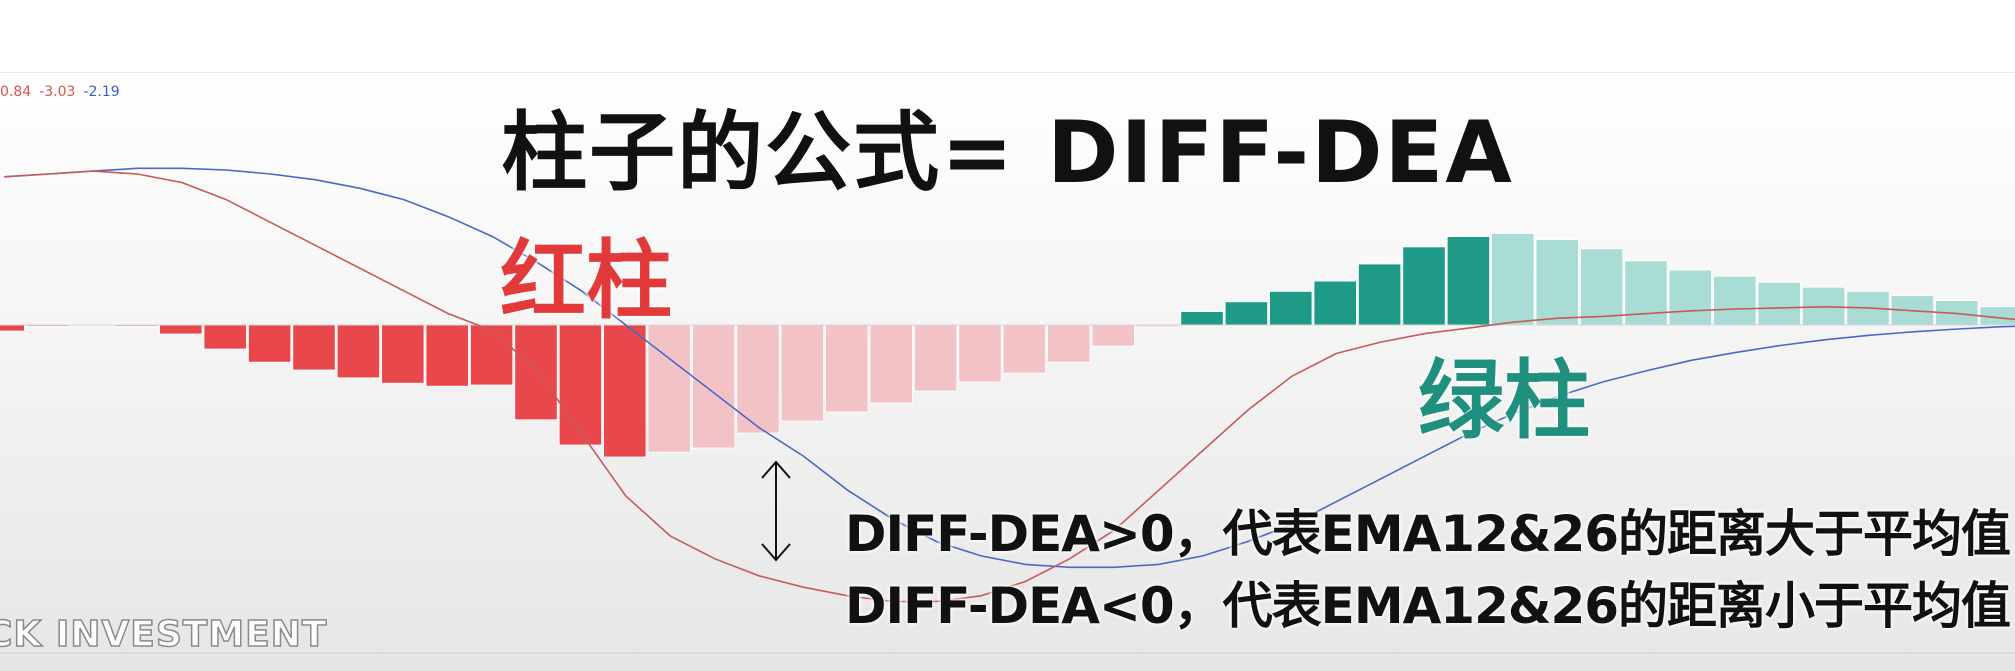  Describe the element at coordinates (1428, 534) in the screenshot. I see `explanation-positive: DIFF-DEA>0，代表EMA12&26的距离大于平均值` at that location.